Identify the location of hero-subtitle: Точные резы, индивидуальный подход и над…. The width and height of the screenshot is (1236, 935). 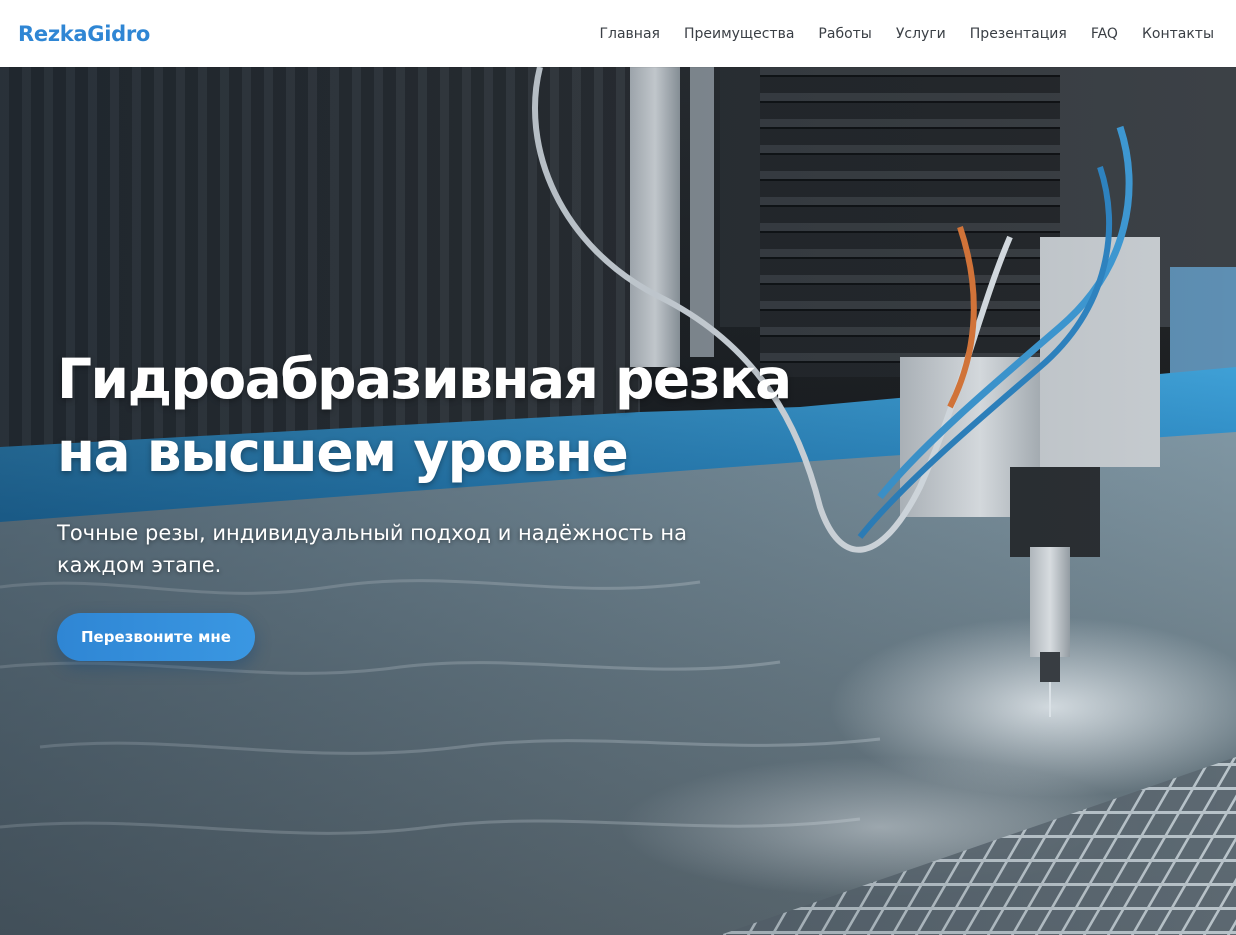
(372, 549).